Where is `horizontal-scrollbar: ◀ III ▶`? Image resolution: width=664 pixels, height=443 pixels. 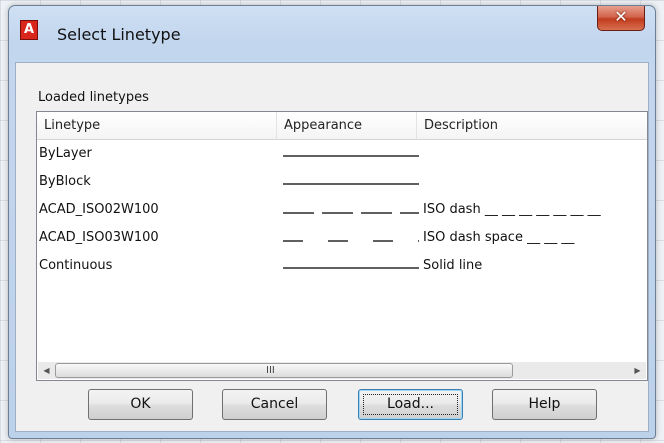 horizontal-scrollbar: ◀ III ▶ is located at coordinates (342, 370).